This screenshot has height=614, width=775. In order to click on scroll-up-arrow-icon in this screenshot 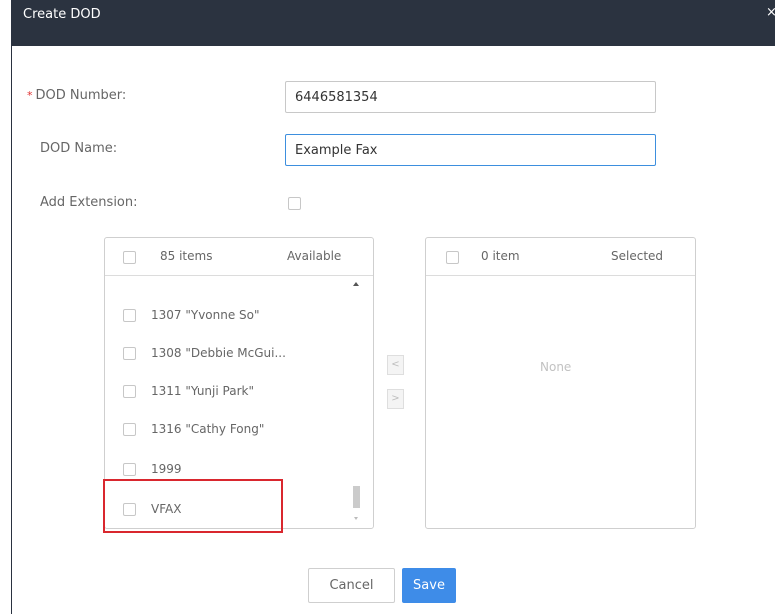, I will do `click(356, 284)`.